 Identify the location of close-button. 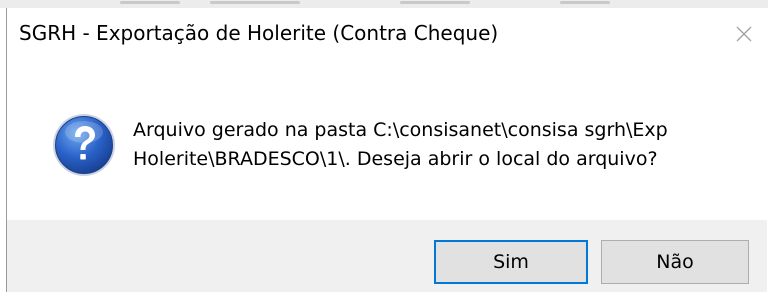
(744, 34).